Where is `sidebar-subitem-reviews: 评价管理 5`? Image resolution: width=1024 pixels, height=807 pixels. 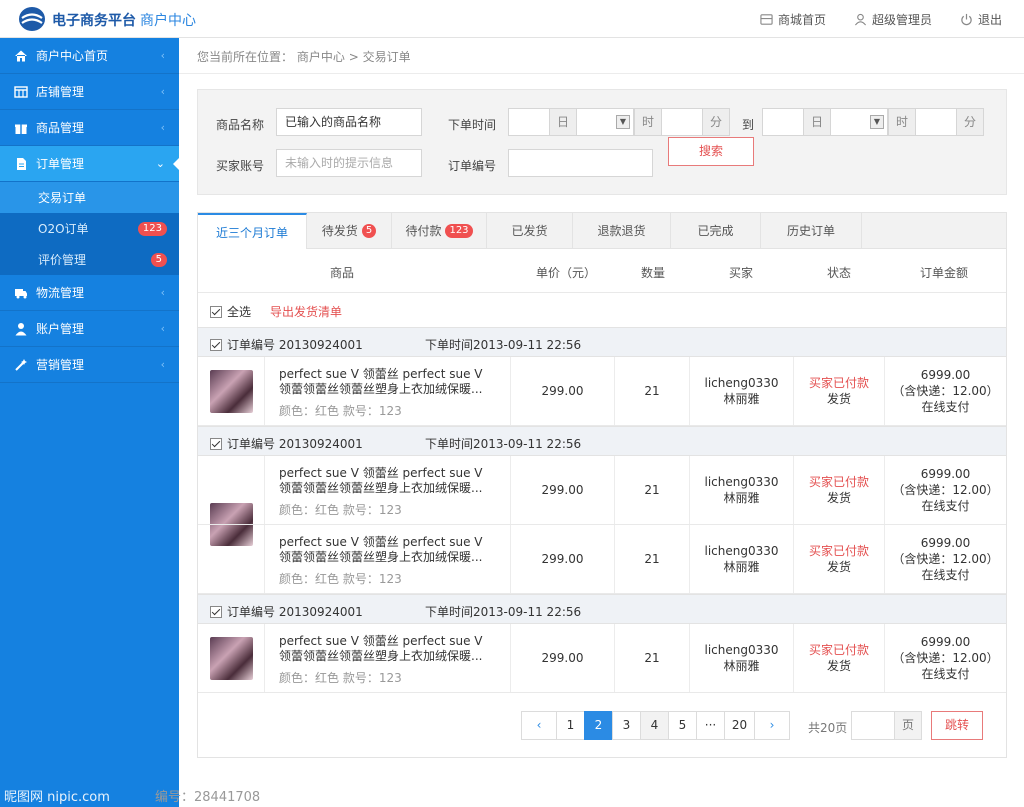 sidebar-subitem-reviews: 评价管理 5 is located at coordinates (89, 259).